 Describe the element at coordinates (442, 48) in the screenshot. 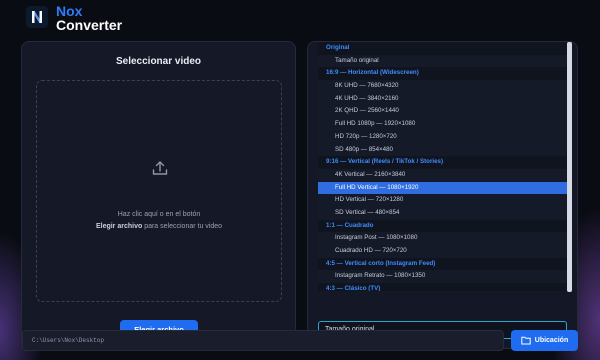

I see `group-header: Original` at that location.